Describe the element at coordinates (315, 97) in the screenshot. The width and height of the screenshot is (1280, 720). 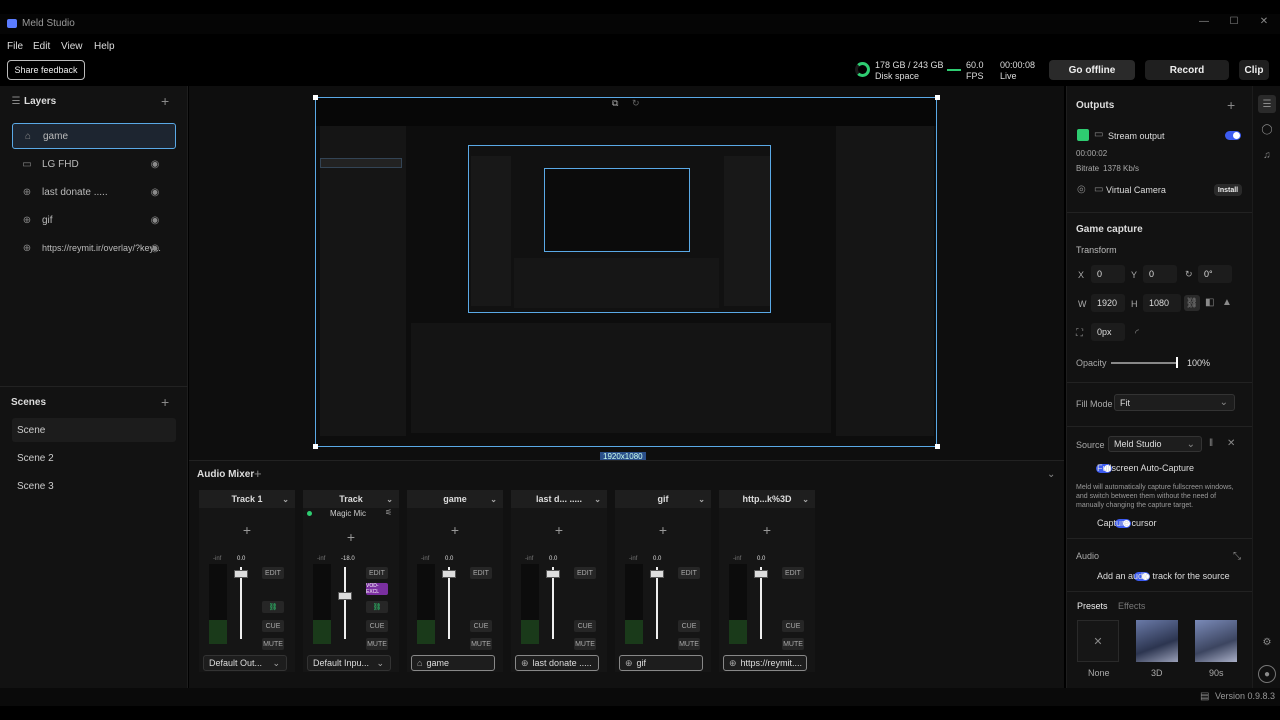
I see `handle-top-left` at that location.